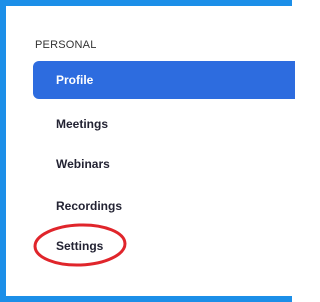 The image size is (320, 302). What do you see at coordinates (66, 45) in the screenshot?
I see `section-title: PERSONAL` at bounding box center [66, 45].